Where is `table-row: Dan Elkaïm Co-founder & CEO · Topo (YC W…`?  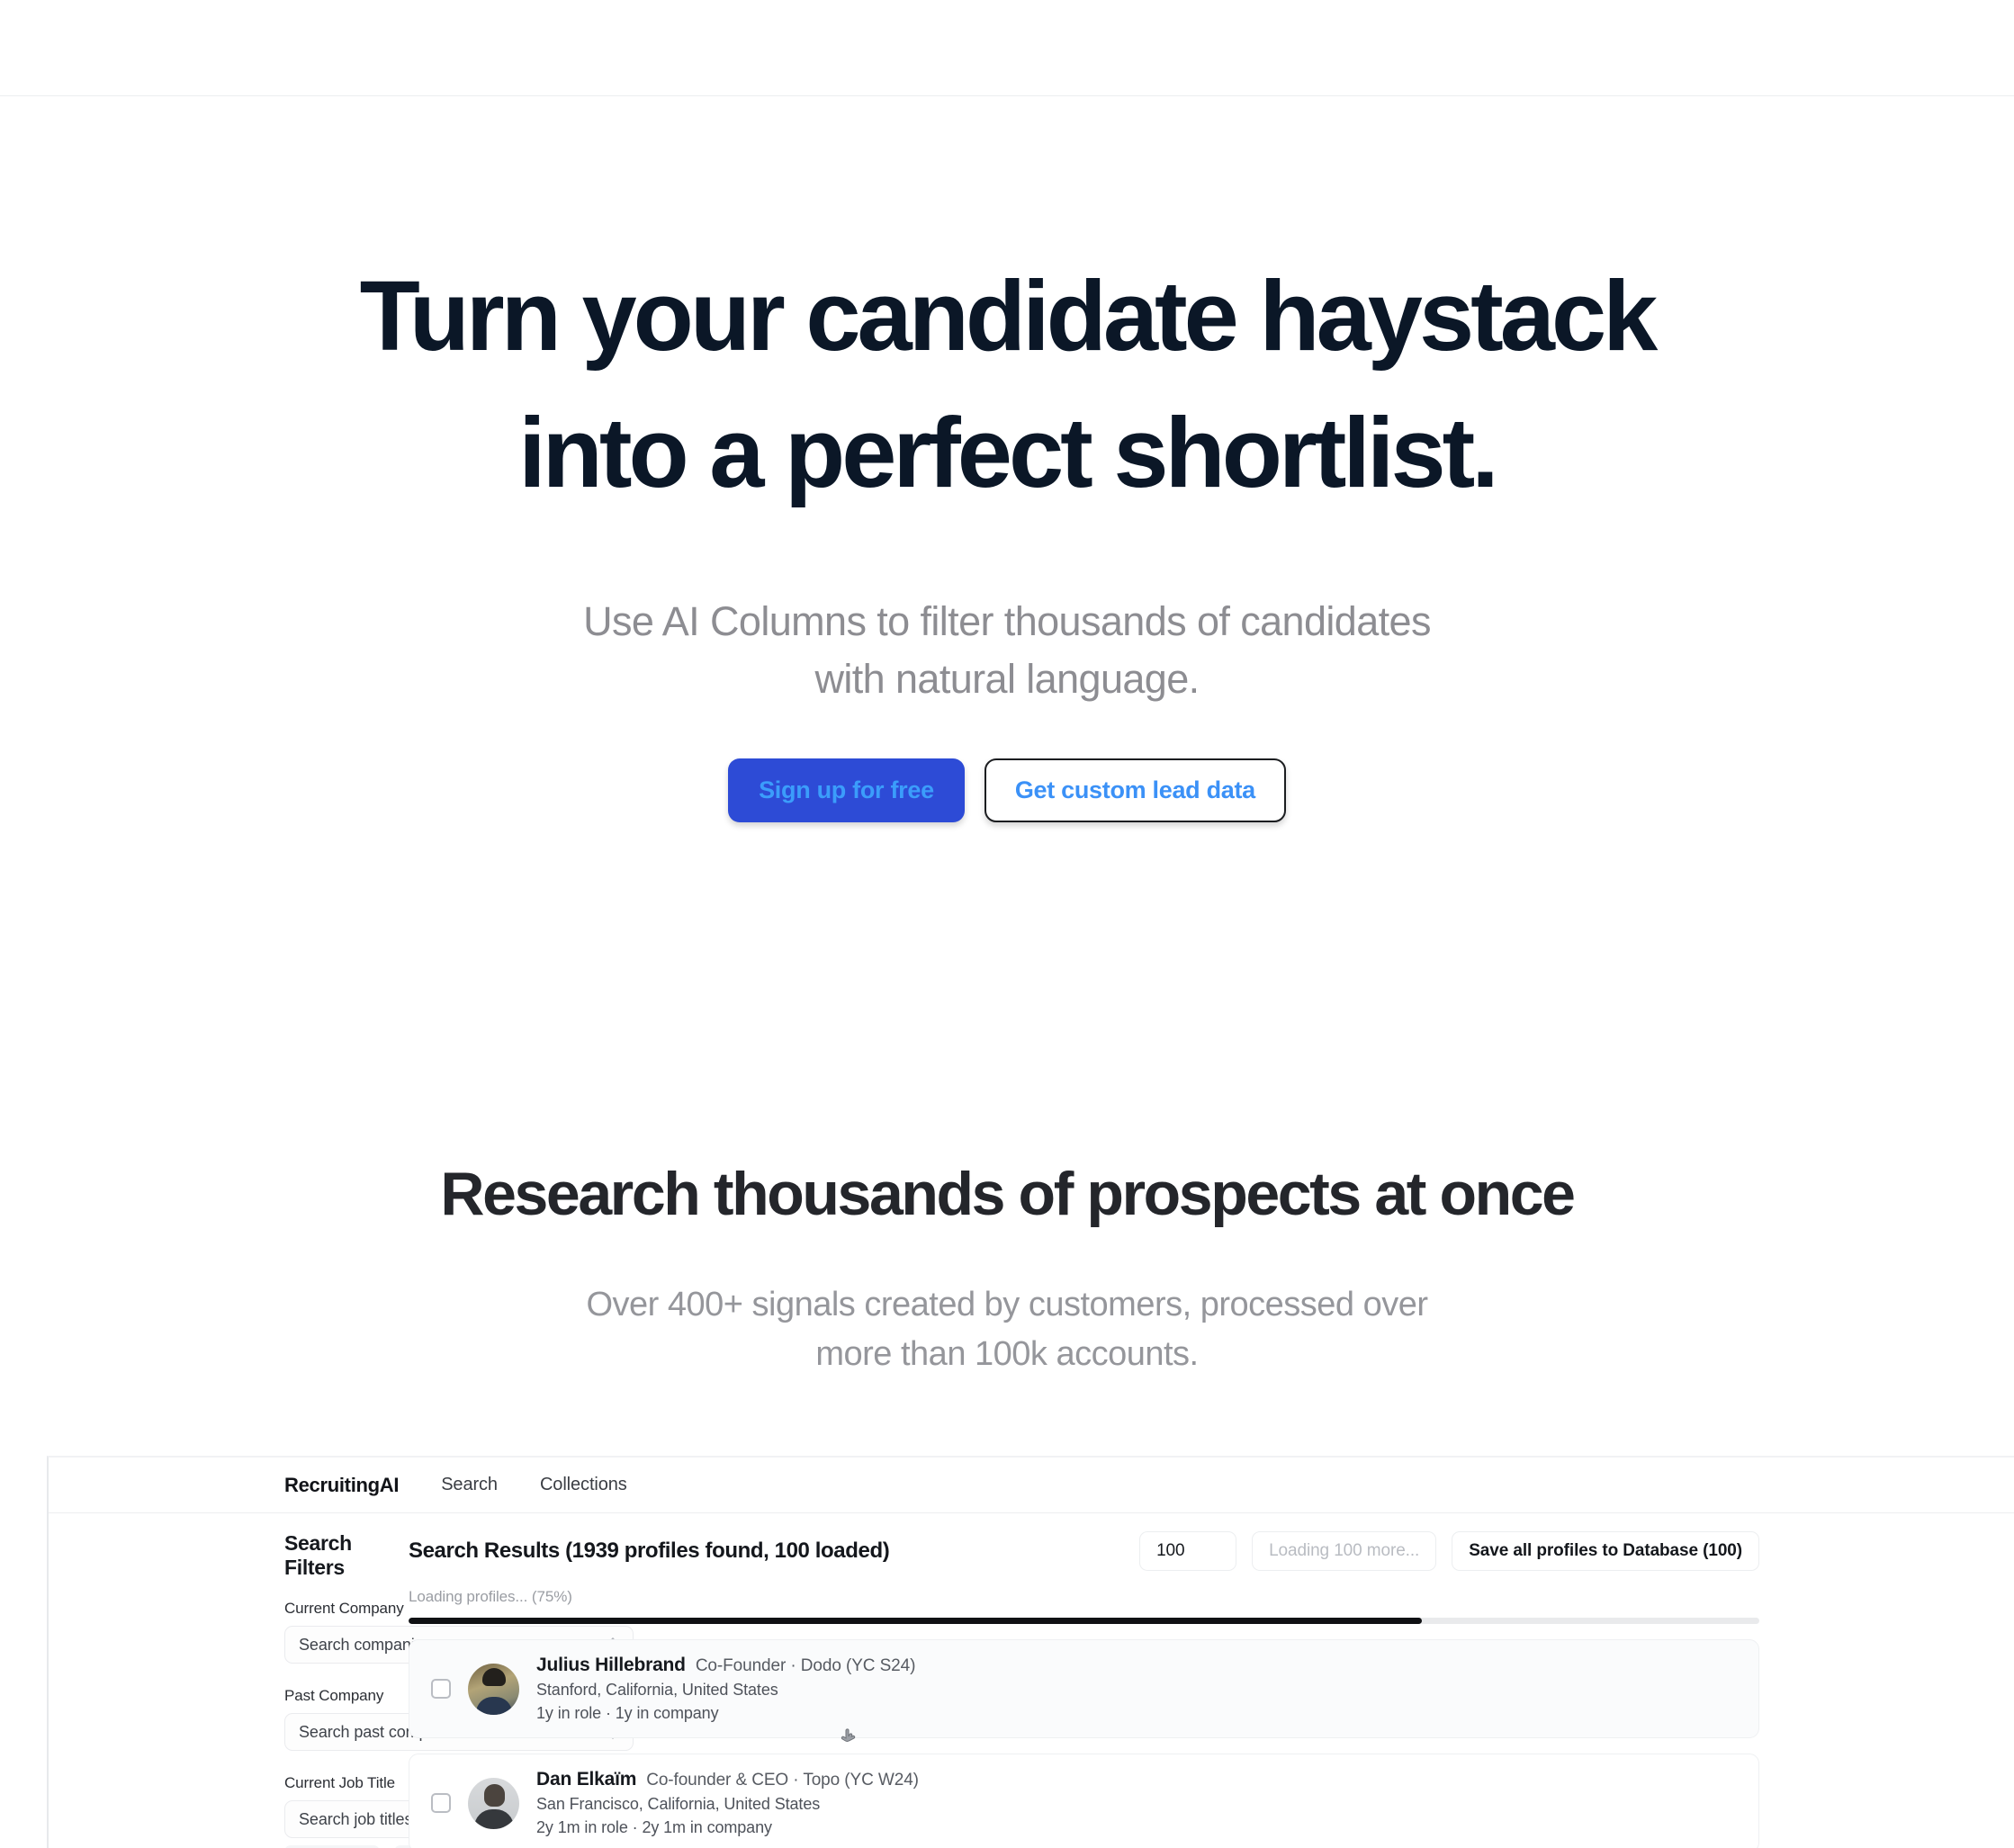 table-row: Dan Elkaïm Co-founder & CEO · Topo (YC W… is located at coordinates (1084, 1801).